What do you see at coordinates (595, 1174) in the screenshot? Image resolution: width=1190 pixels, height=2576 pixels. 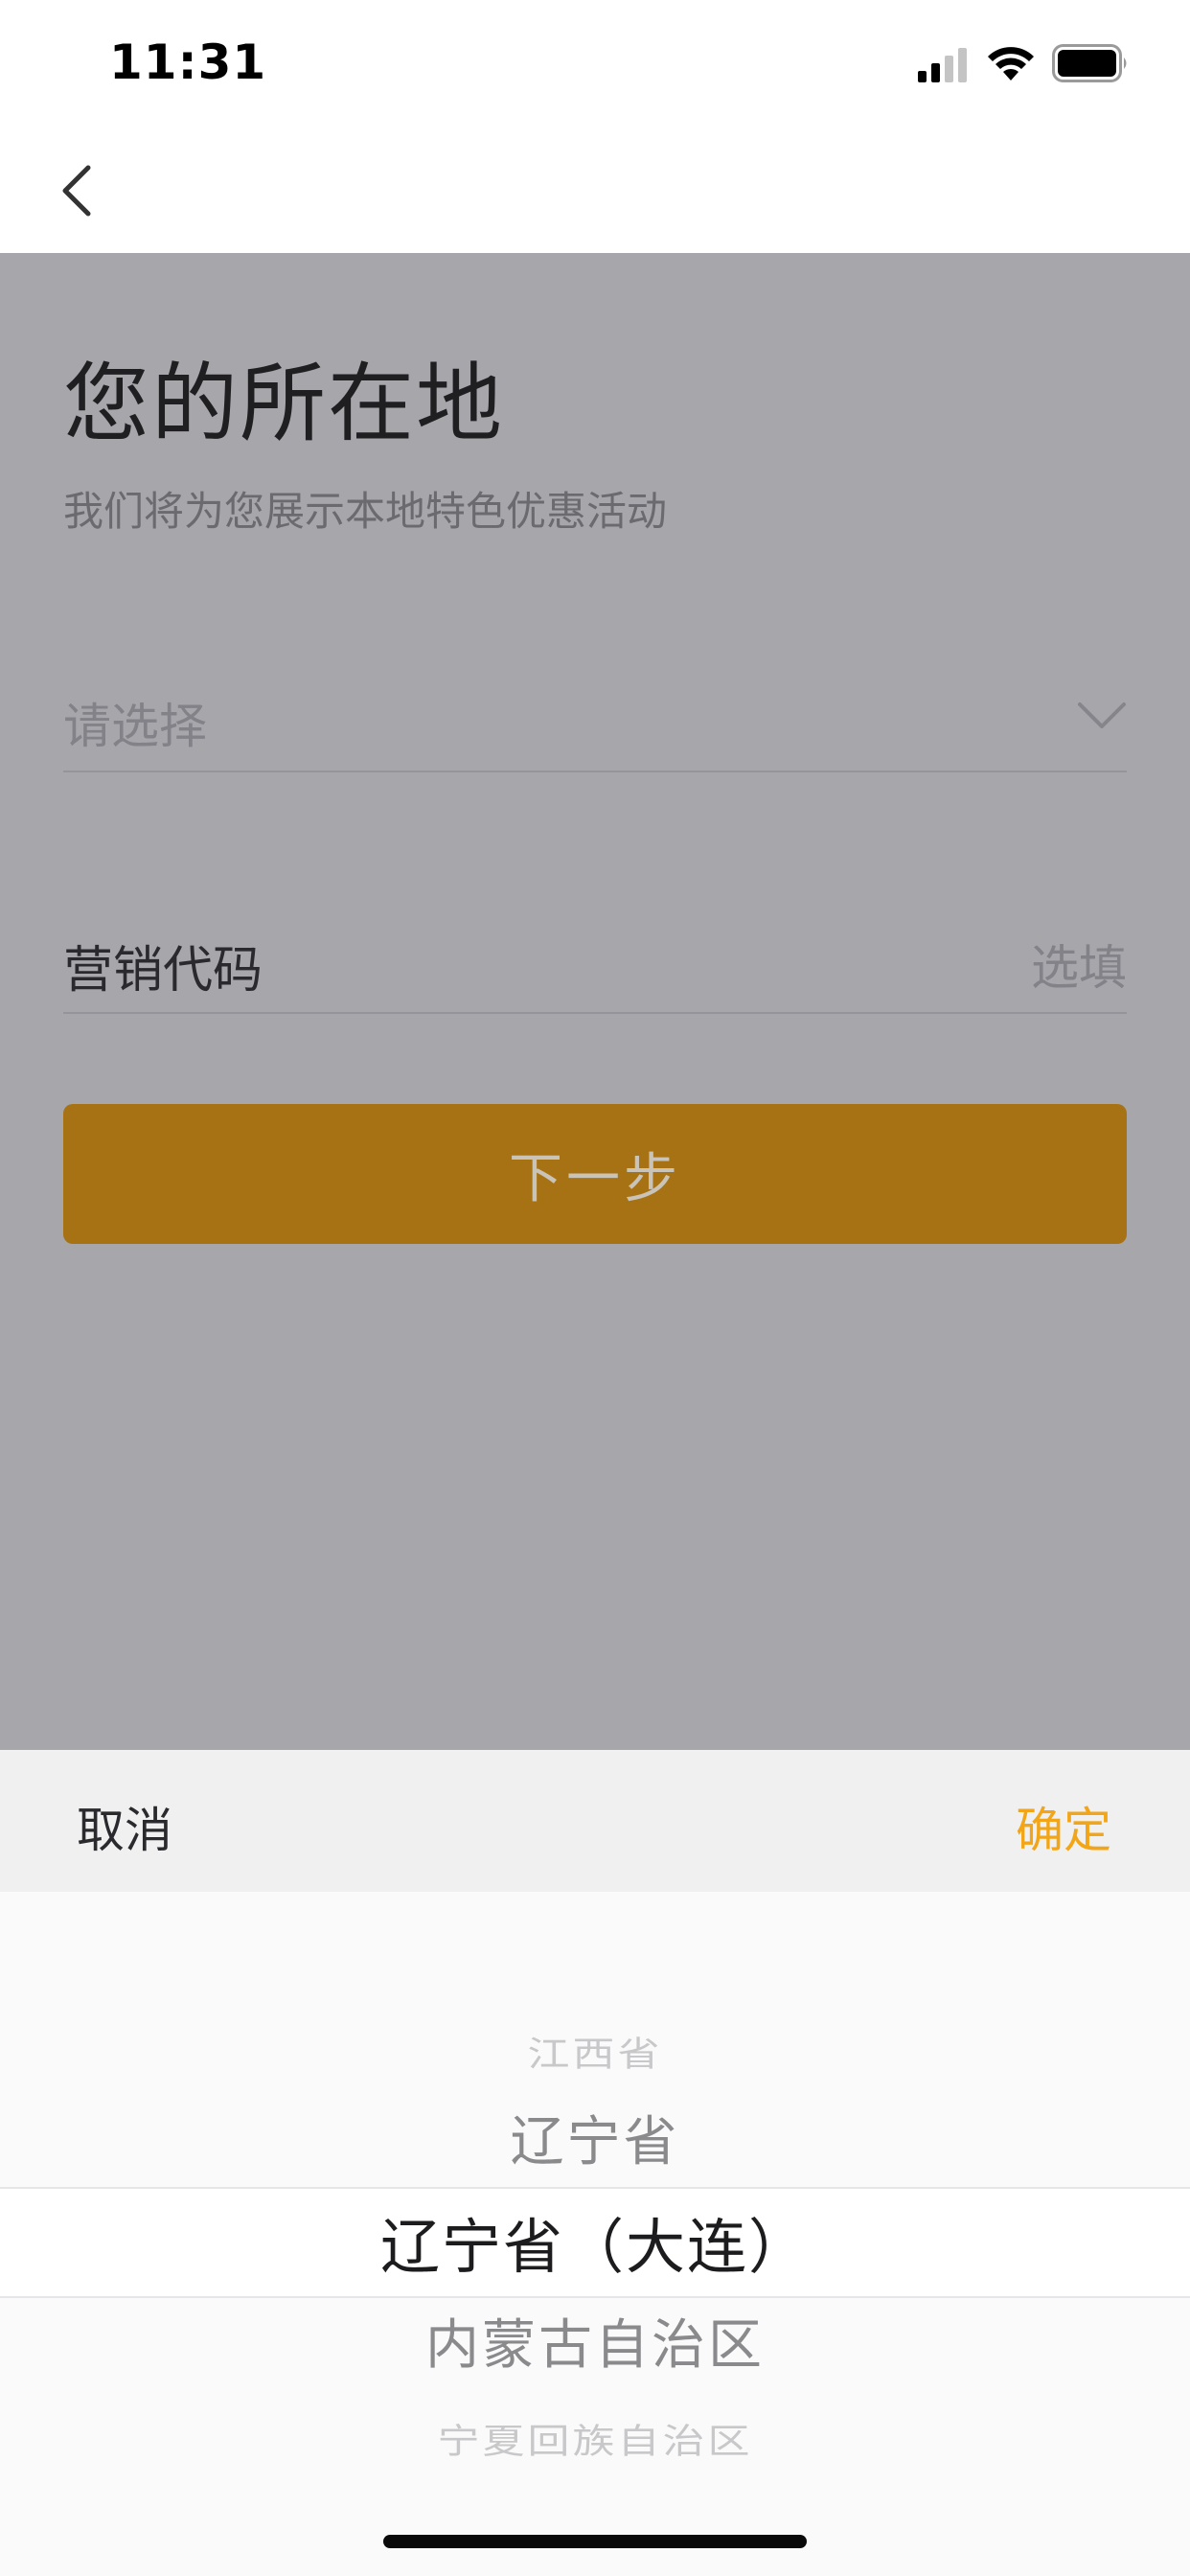 I see `next-step-button: 下一步` at bounding box center [595, 1174].